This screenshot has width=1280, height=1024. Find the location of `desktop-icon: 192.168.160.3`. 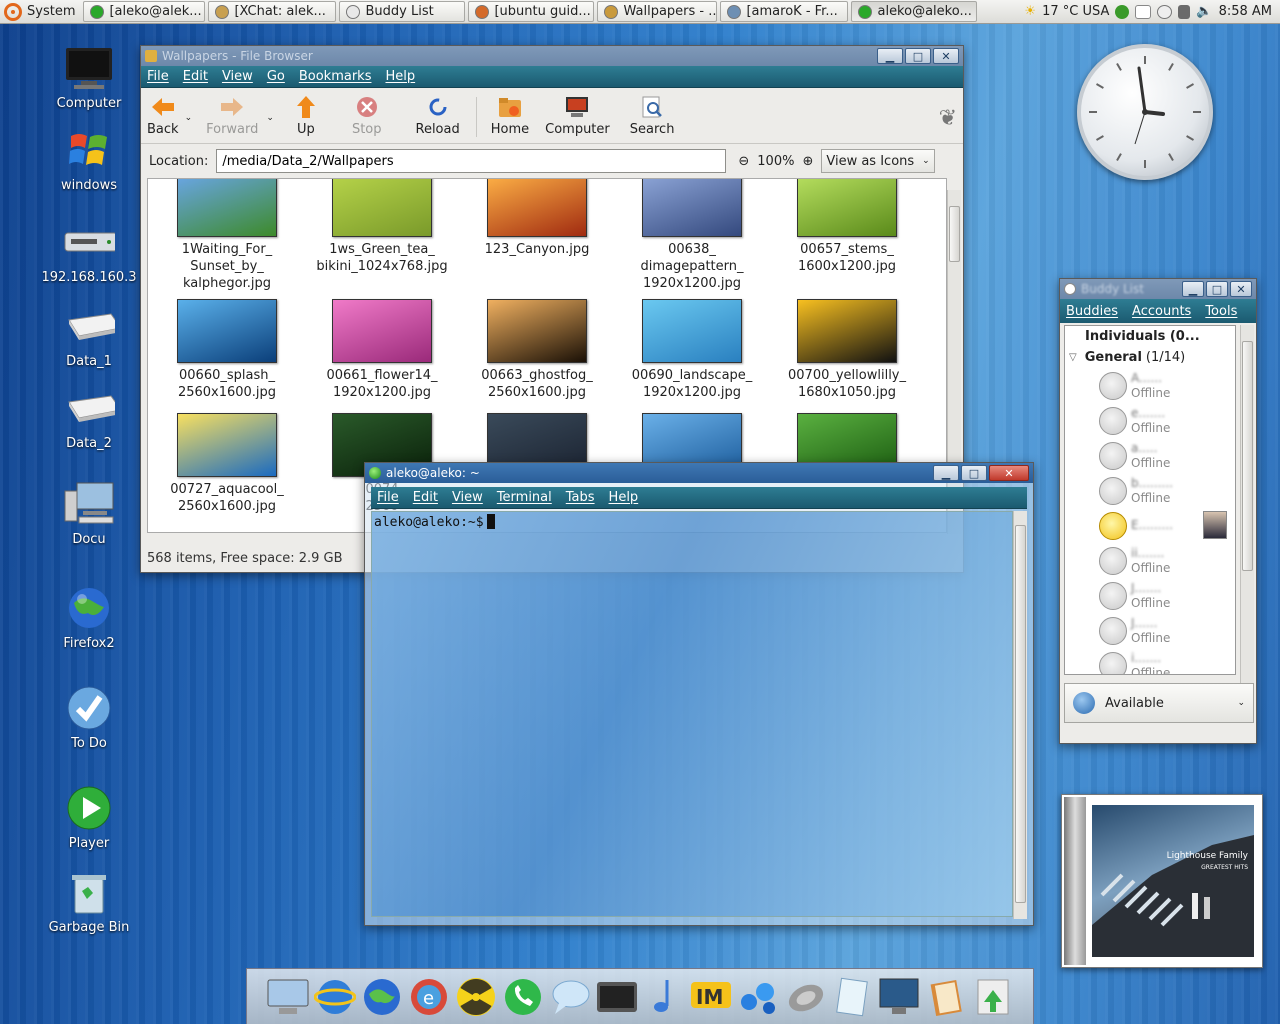

desktop-icon: 192.168.160.3 is located at coordinates (89, 251).